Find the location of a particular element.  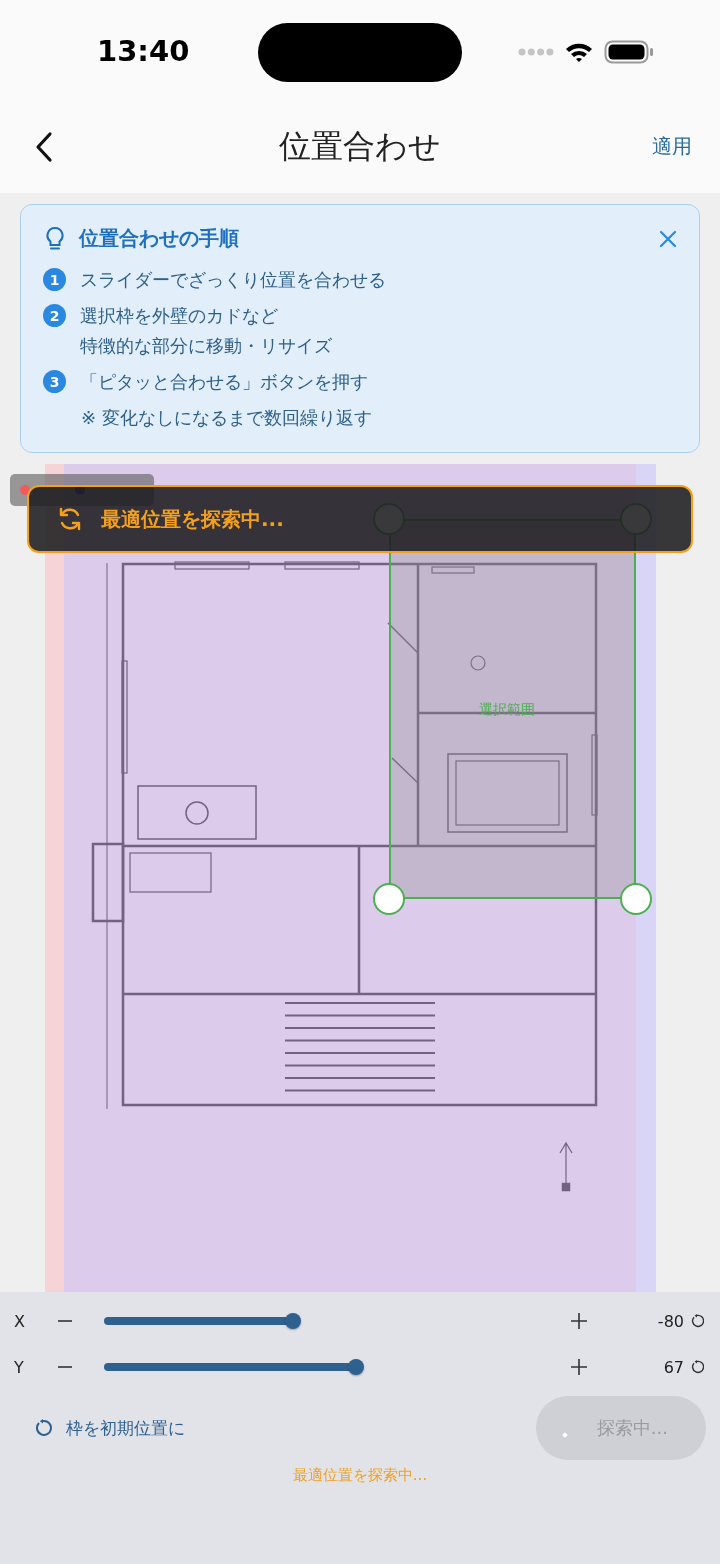

battery-icon is located at coordinates (629, 52).